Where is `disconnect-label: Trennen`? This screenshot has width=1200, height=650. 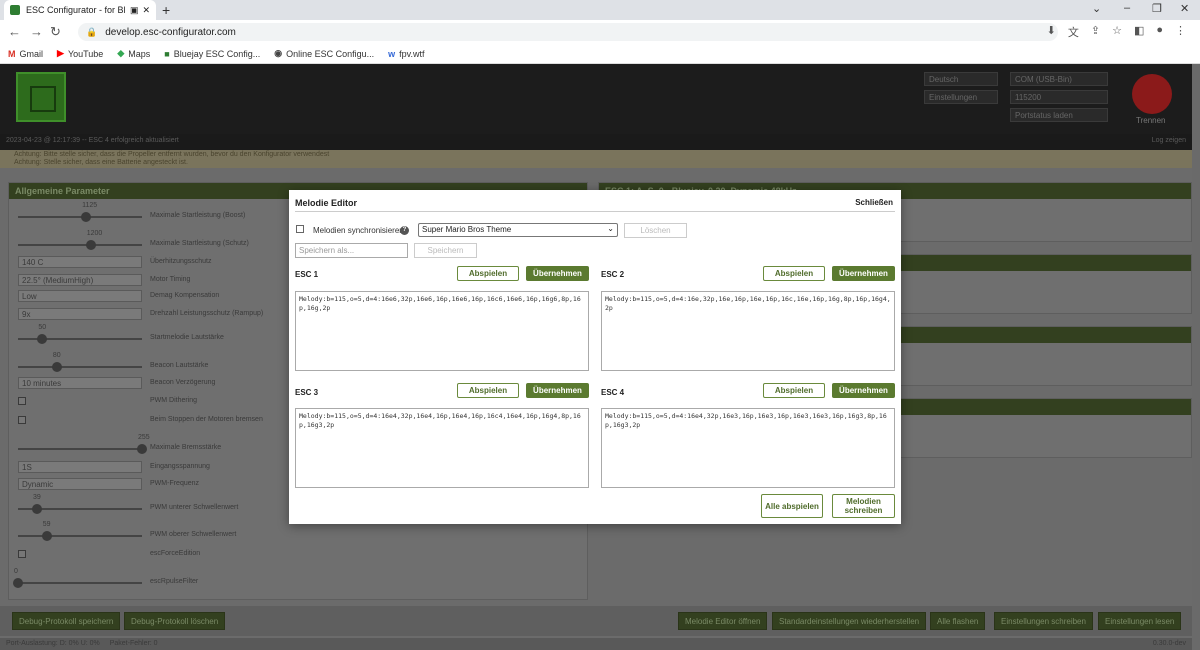 disconnect-label: Trennen is located at coordinates (1151, 120).